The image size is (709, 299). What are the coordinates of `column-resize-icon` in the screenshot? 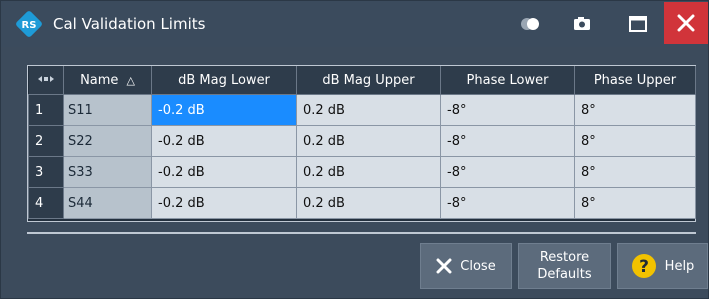 It's located at (46, 80).